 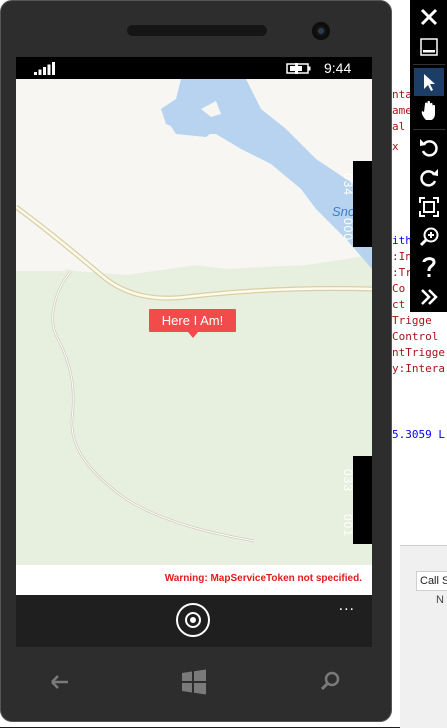 I want to click on fit-to-screen-icon, so click(x=429, y=207).